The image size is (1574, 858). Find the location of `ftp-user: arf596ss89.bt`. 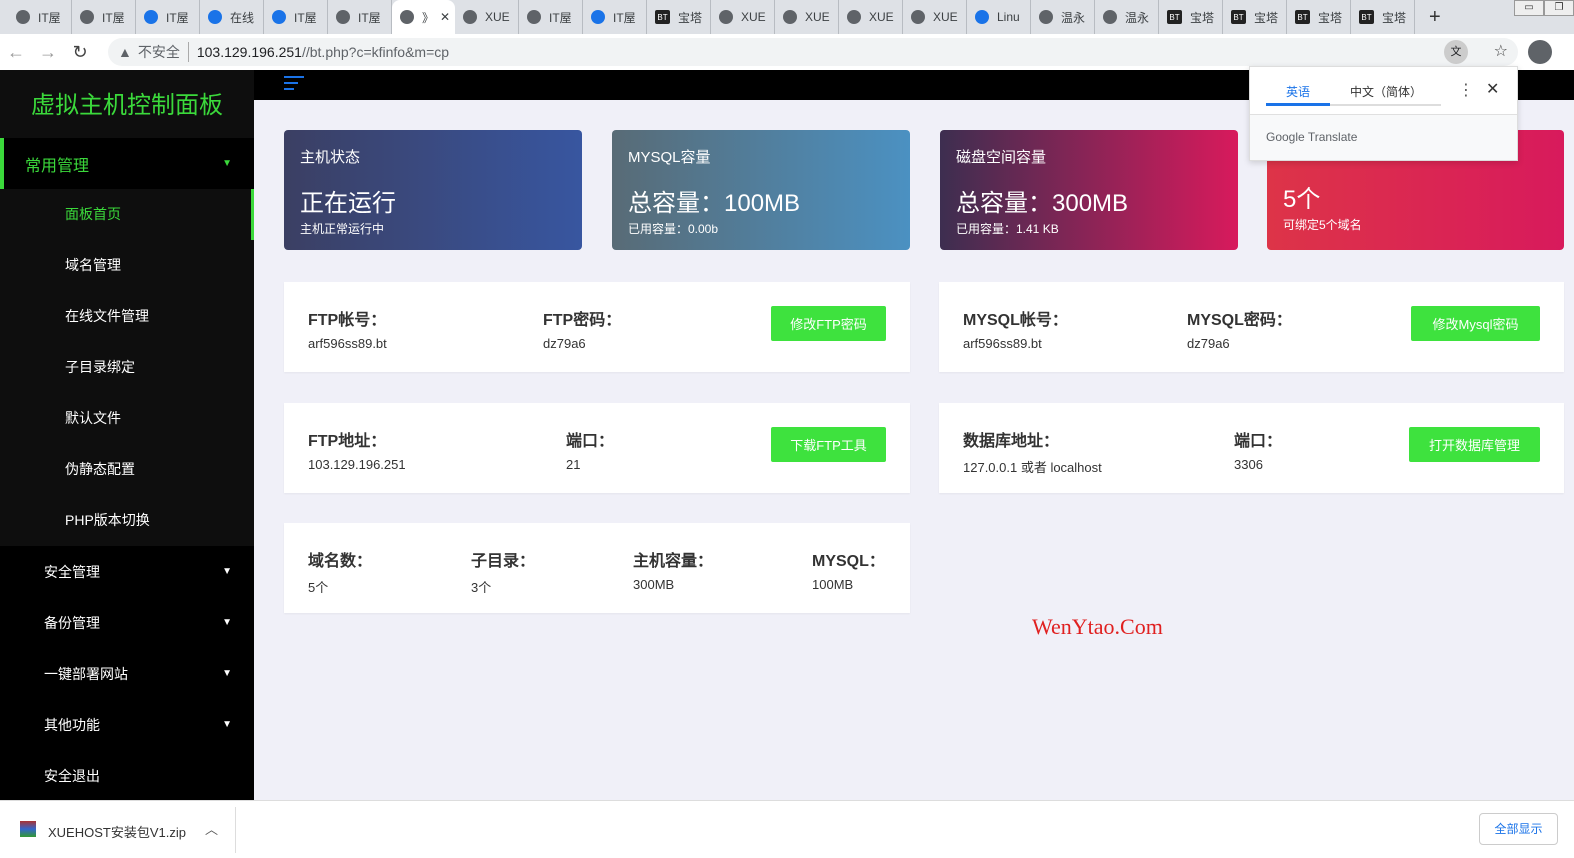

ftp-user: arf596ss89.bt is located at coordinates (347, 343).